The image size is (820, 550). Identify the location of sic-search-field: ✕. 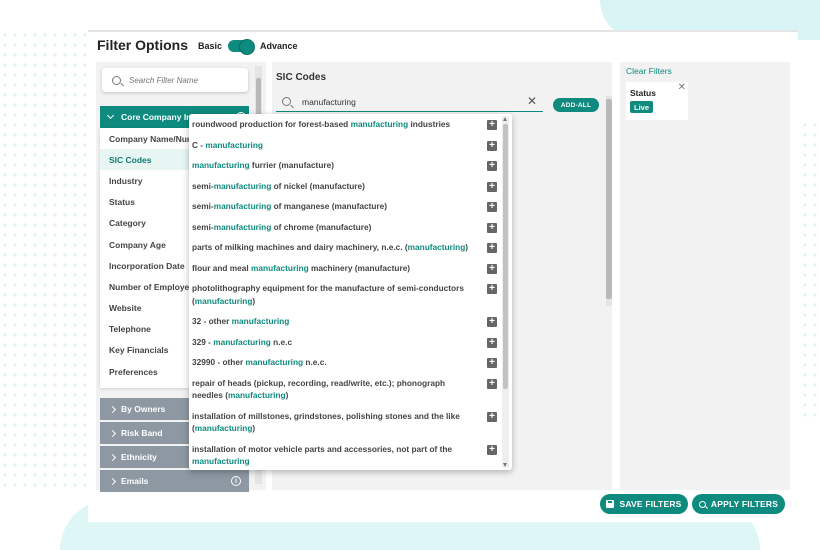
(409, 102).